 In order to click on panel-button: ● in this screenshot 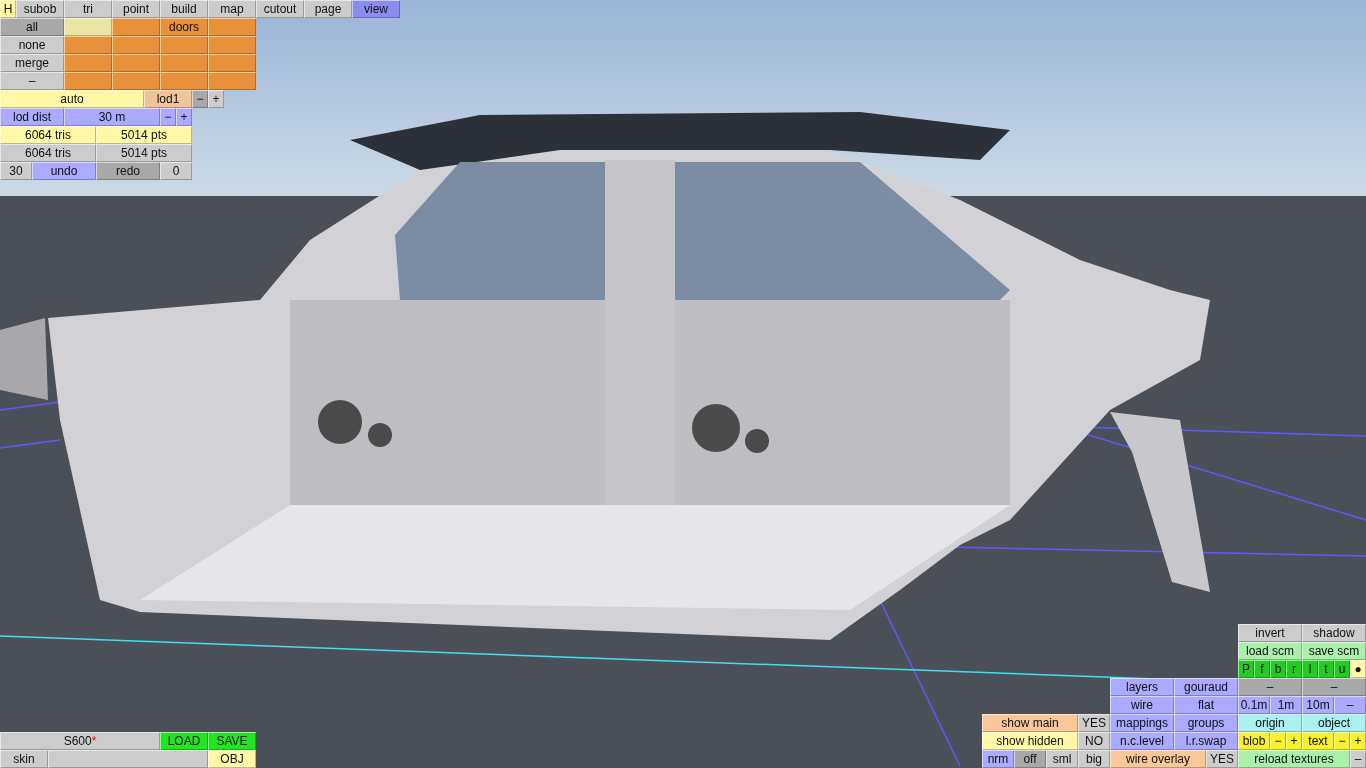, I will do `click(1358, 669)`.